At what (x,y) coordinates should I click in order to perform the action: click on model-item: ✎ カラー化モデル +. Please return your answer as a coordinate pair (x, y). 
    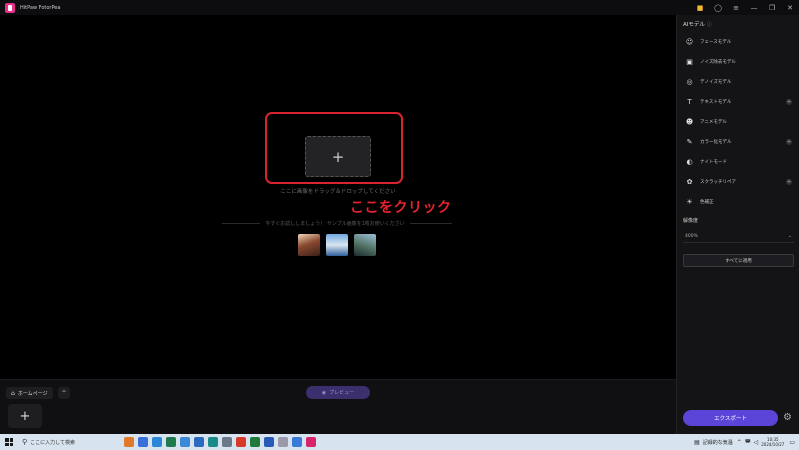
    Looking at the image, I should click on (738, 142).